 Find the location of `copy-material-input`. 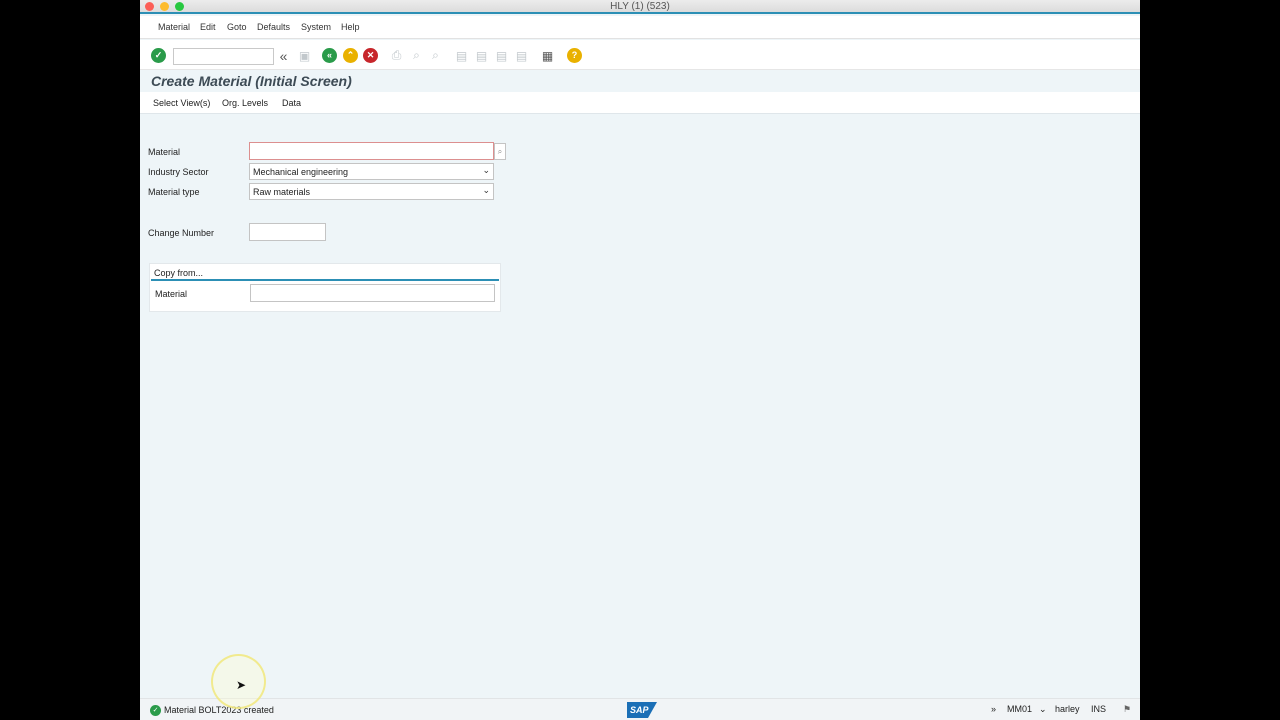

copy-material-input is located at coordinates (372, 293).